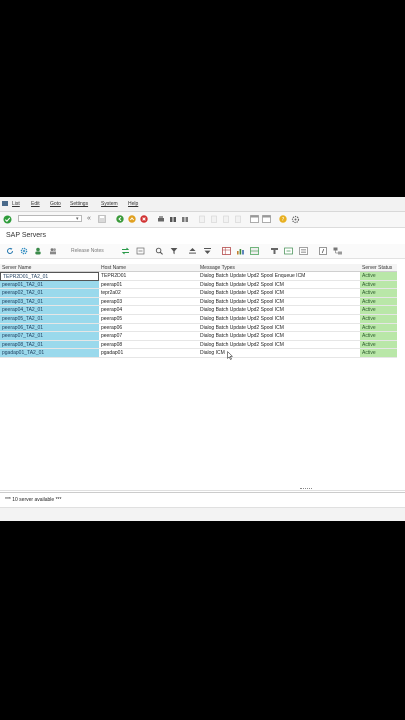 This screenshot has width=405, height=720. Describe the element at coordinates (185, 219) in the screenshot. I see `find-next-icon` at that location.